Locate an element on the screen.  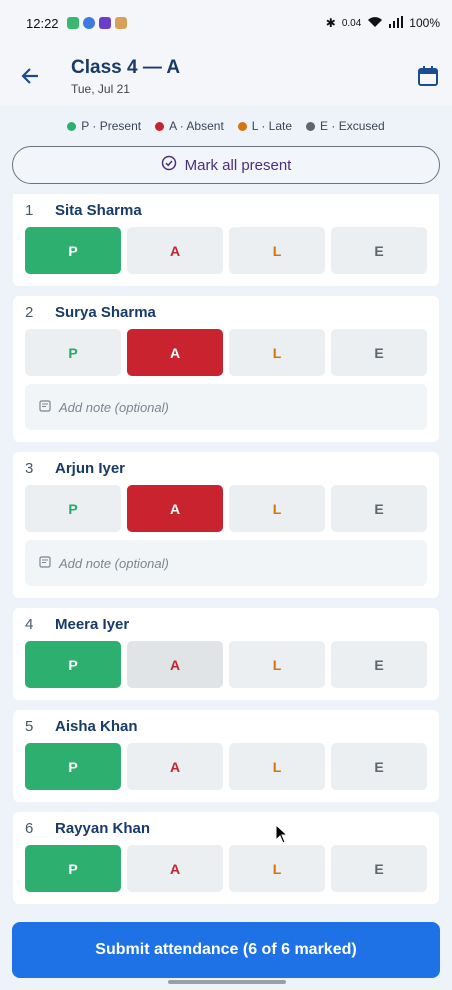
back-arrow-icon is located at coordinates (30, 76).